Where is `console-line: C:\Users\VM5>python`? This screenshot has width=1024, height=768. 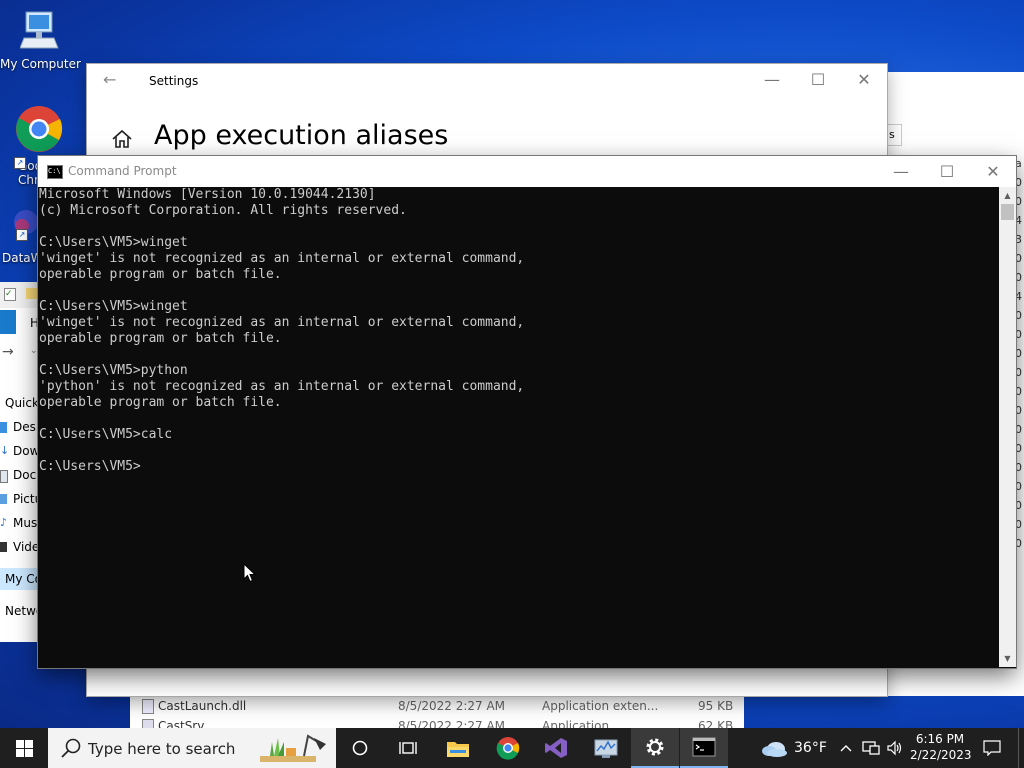 console-line: C:\Users\VM5>python is located at coordinates (113, 370).